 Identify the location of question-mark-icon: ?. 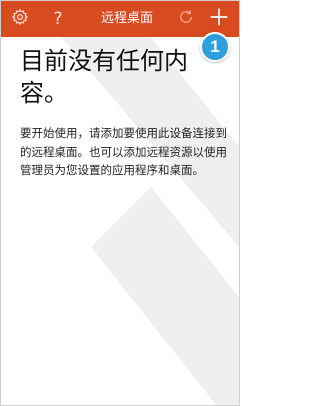
(58, 19).